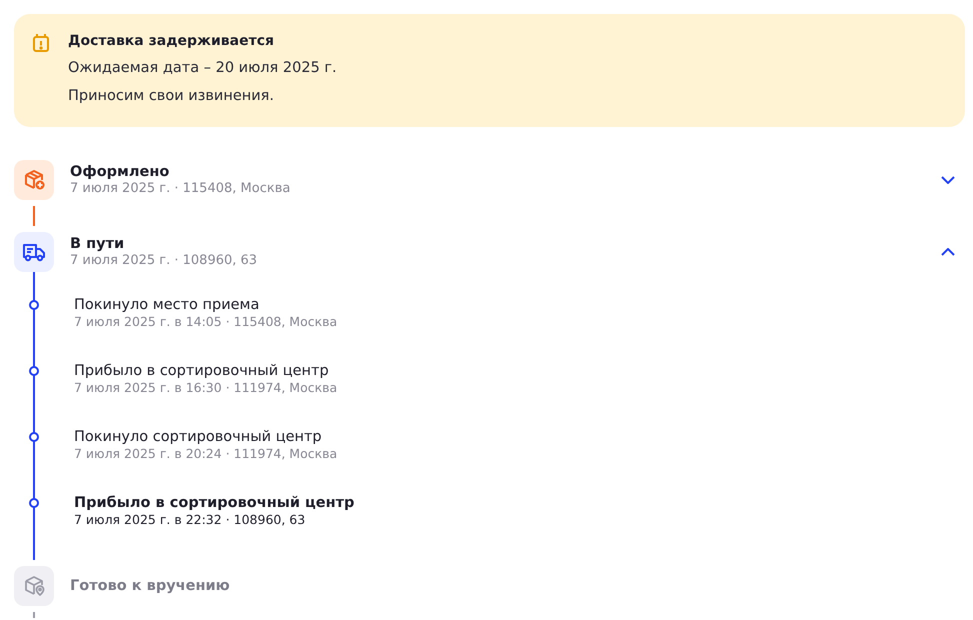 This screenshot has width=973, height=620. Describe the element at coordinates (181, 189) in the screenshot. I see `step-date: 7 июля 2025 г. · 115408, Москва` at that location.